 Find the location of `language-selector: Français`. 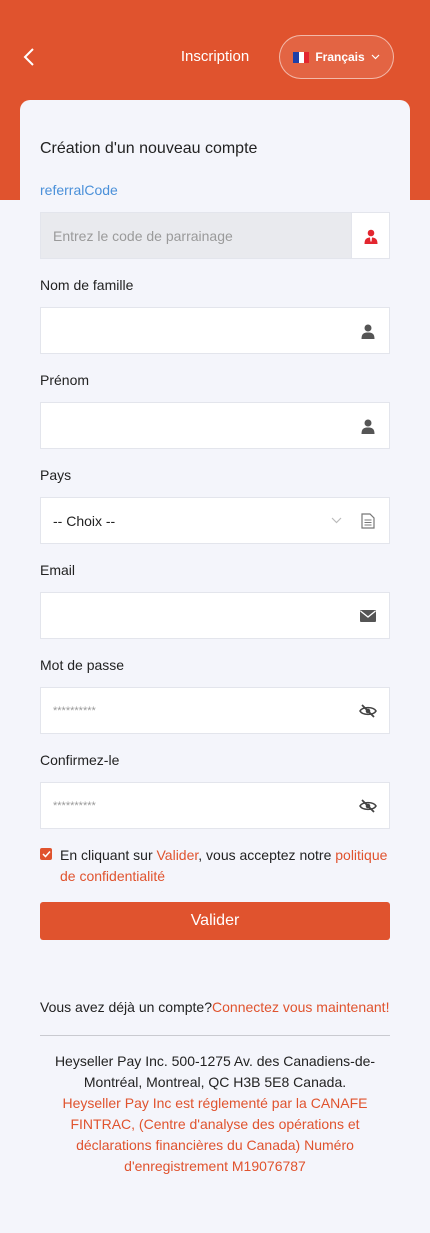

language-selector: Français is located at coordinates (336, 57).